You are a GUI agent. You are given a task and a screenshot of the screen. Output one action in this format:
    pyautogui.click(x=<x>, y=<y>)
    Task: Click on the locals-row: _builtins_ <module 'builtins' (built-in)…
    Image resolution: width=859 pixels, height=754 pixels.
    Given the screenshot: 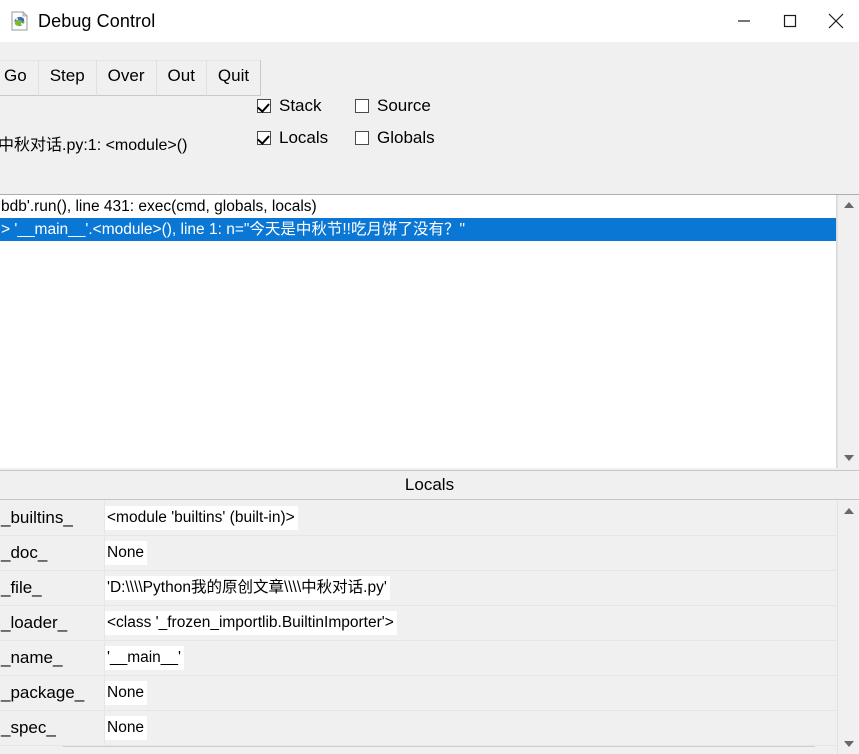 What is the action you would take?
    pyautogui.click(x=418, y=518)
    